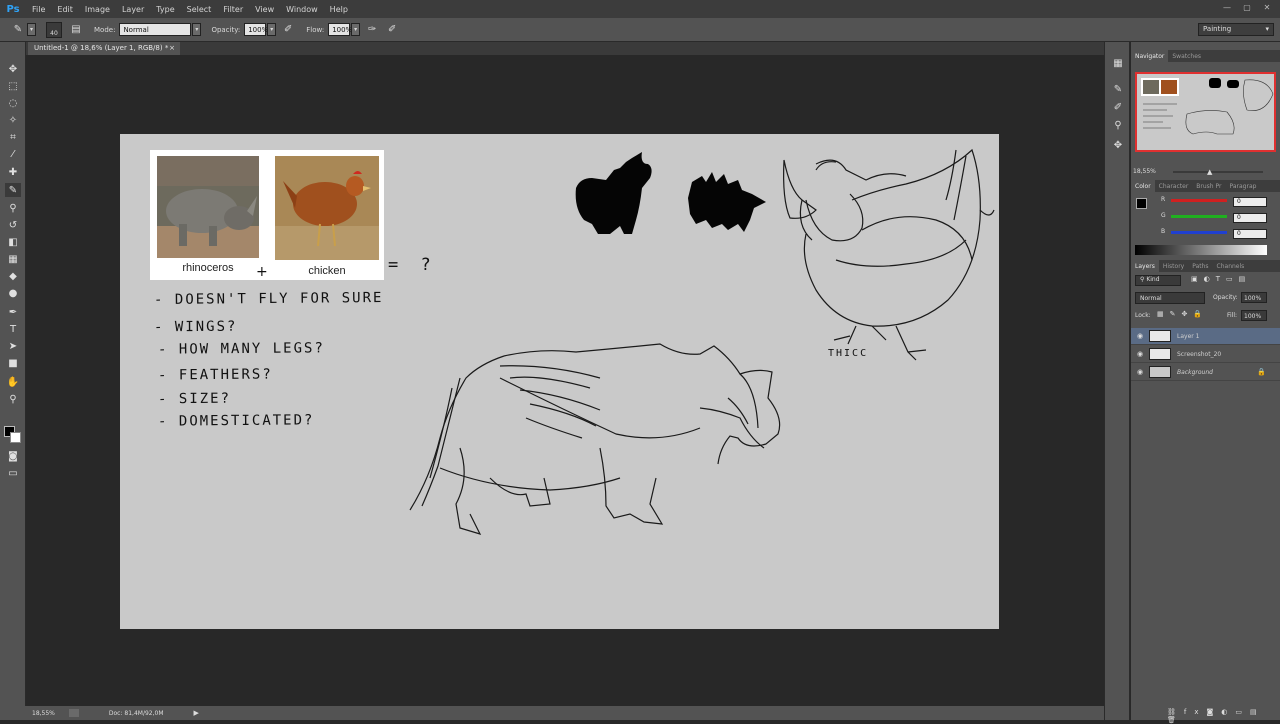  Describe the element at coordinates (196, 713) in the screenshot. I see `status-menu-arrow-icon: ▶` at that location.